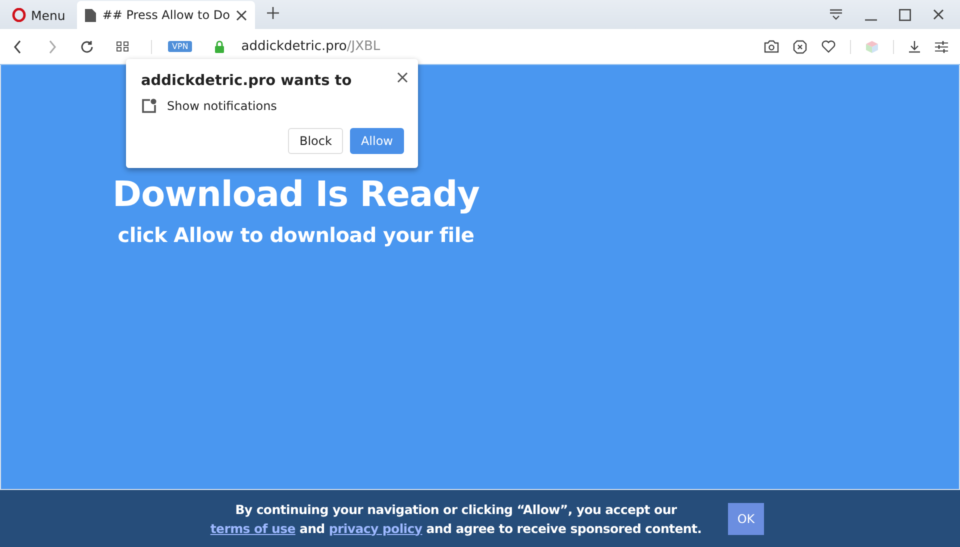 The width and height of the screenshot is (960, 547). What do you see at coordinates (149, 106) in the screenshot?
I see `notification-icon` at bounding box center [149, 106].